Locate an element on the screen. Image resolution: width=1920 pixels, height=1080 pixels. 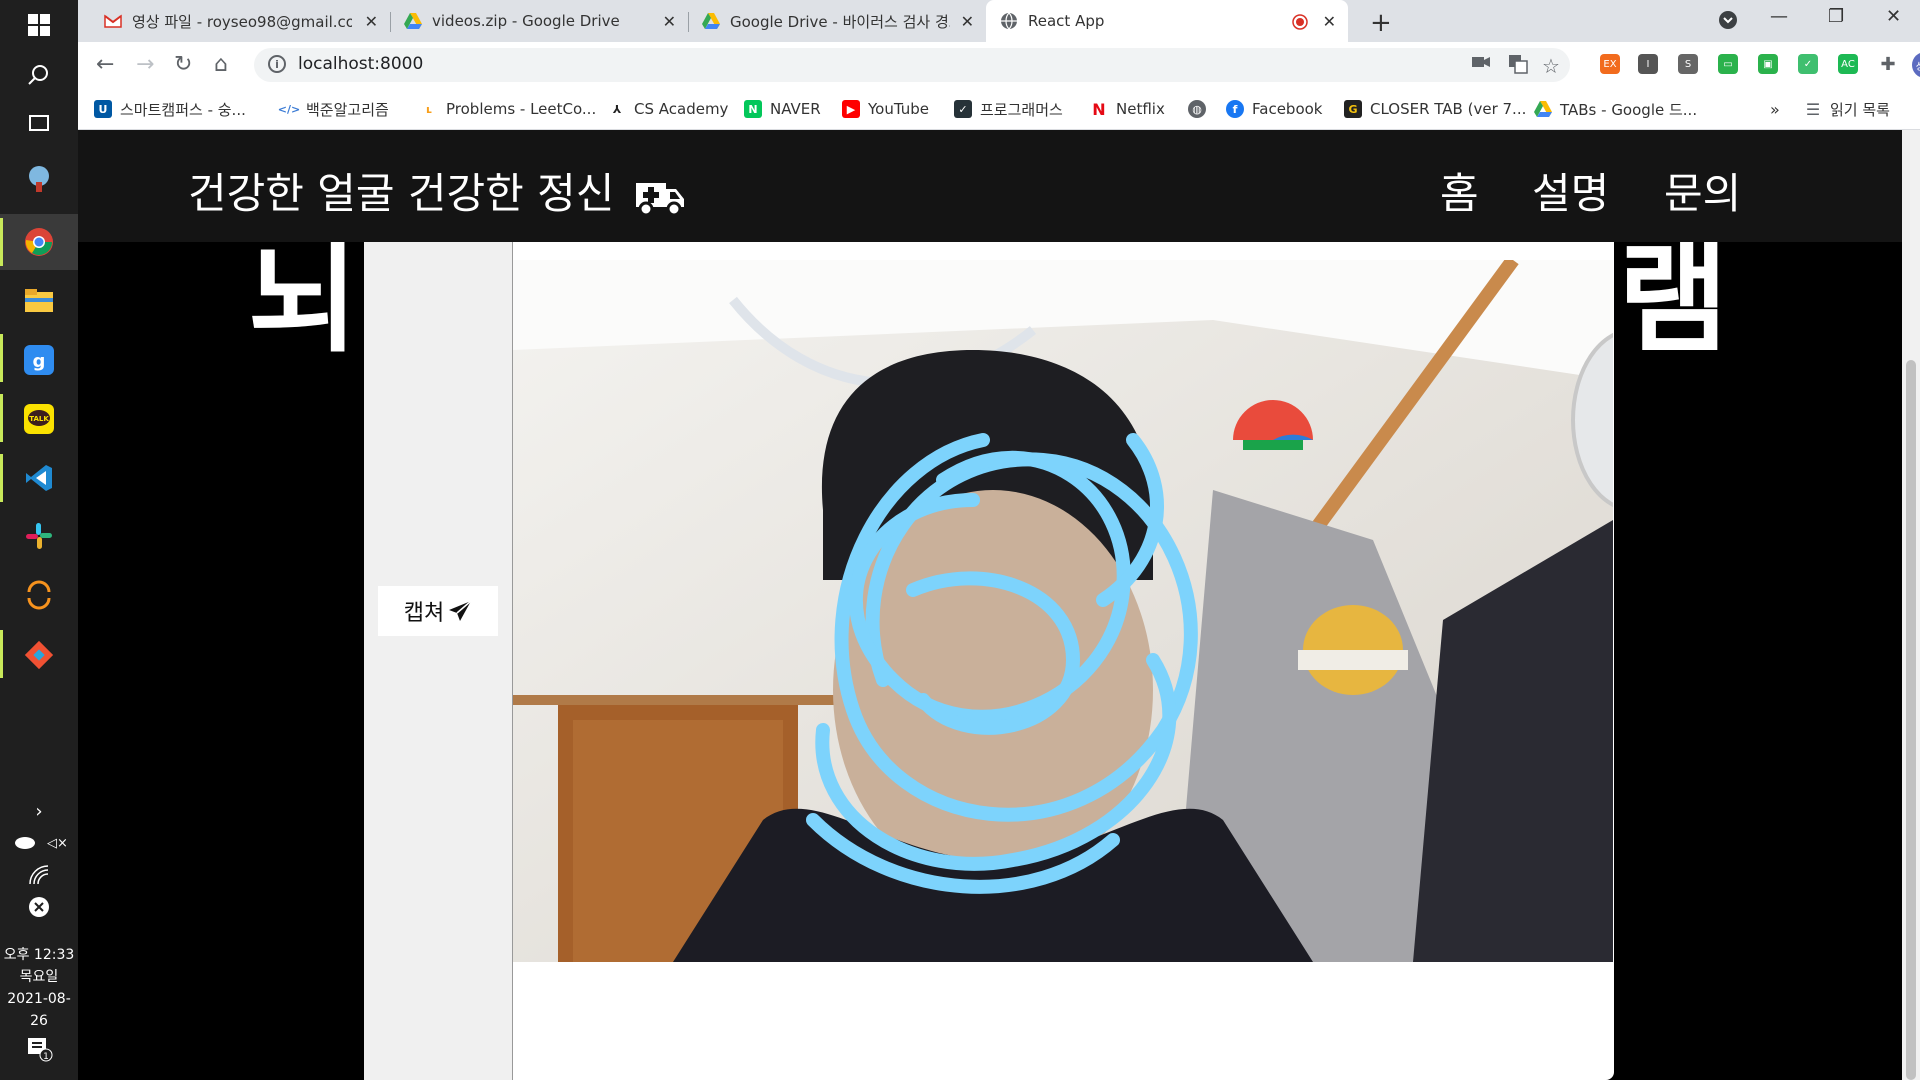
file-explorer-icon is located at coordinates (39, 301).